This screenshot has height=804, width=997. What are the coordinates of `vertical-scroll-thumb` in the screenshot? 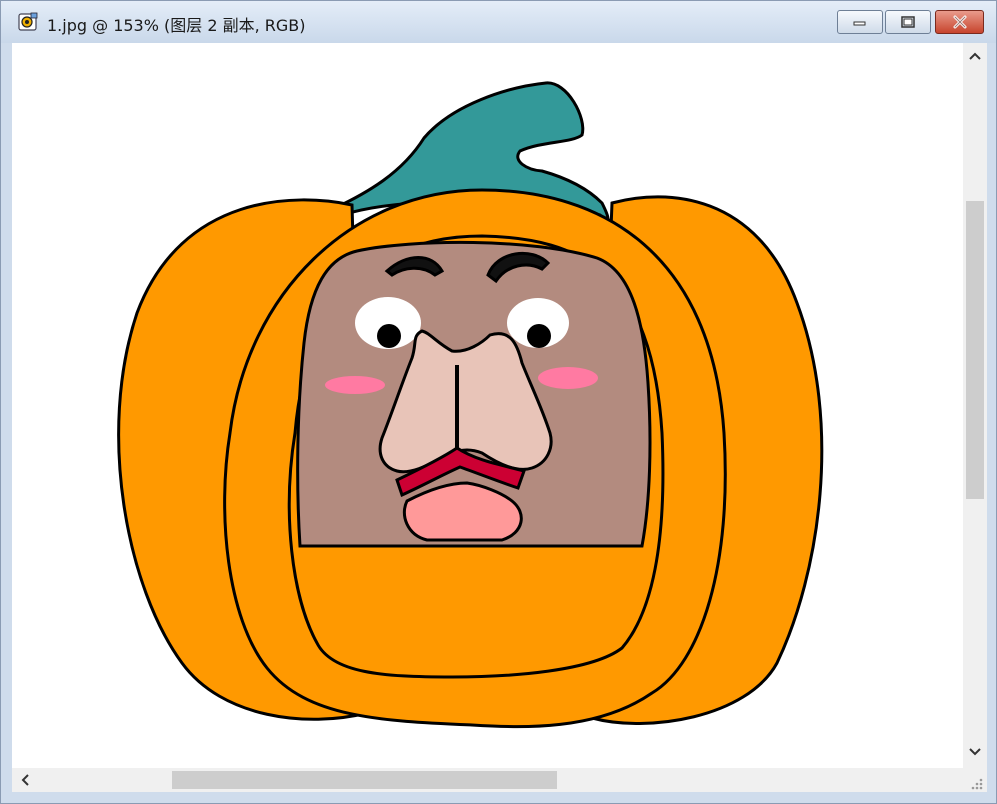 It's located at (975, 350).